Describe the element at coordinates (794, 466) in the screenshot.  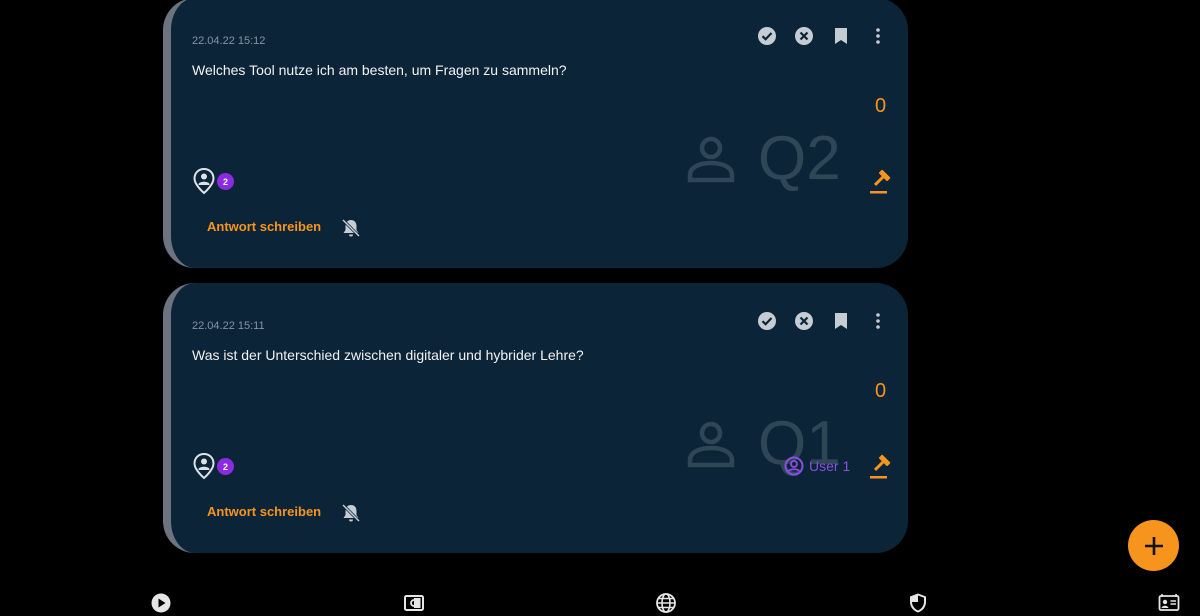
I see `account-circle-icon` at that location.